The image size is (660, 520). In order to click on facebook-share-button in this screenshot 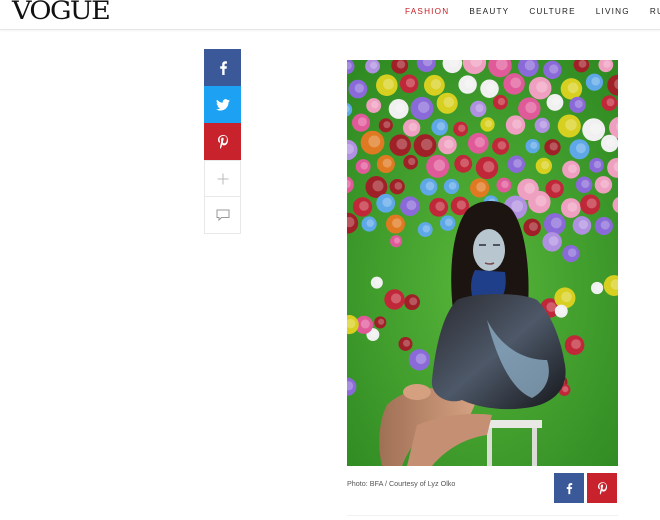, I will do `click(222, 67)`.